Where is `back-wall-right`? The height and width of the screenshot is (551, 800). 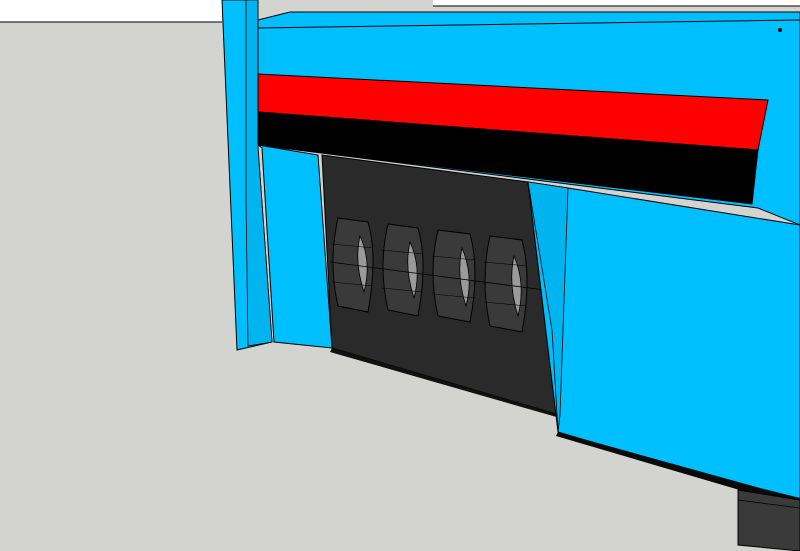 back-wall-right is located at coordinates (616, 3).